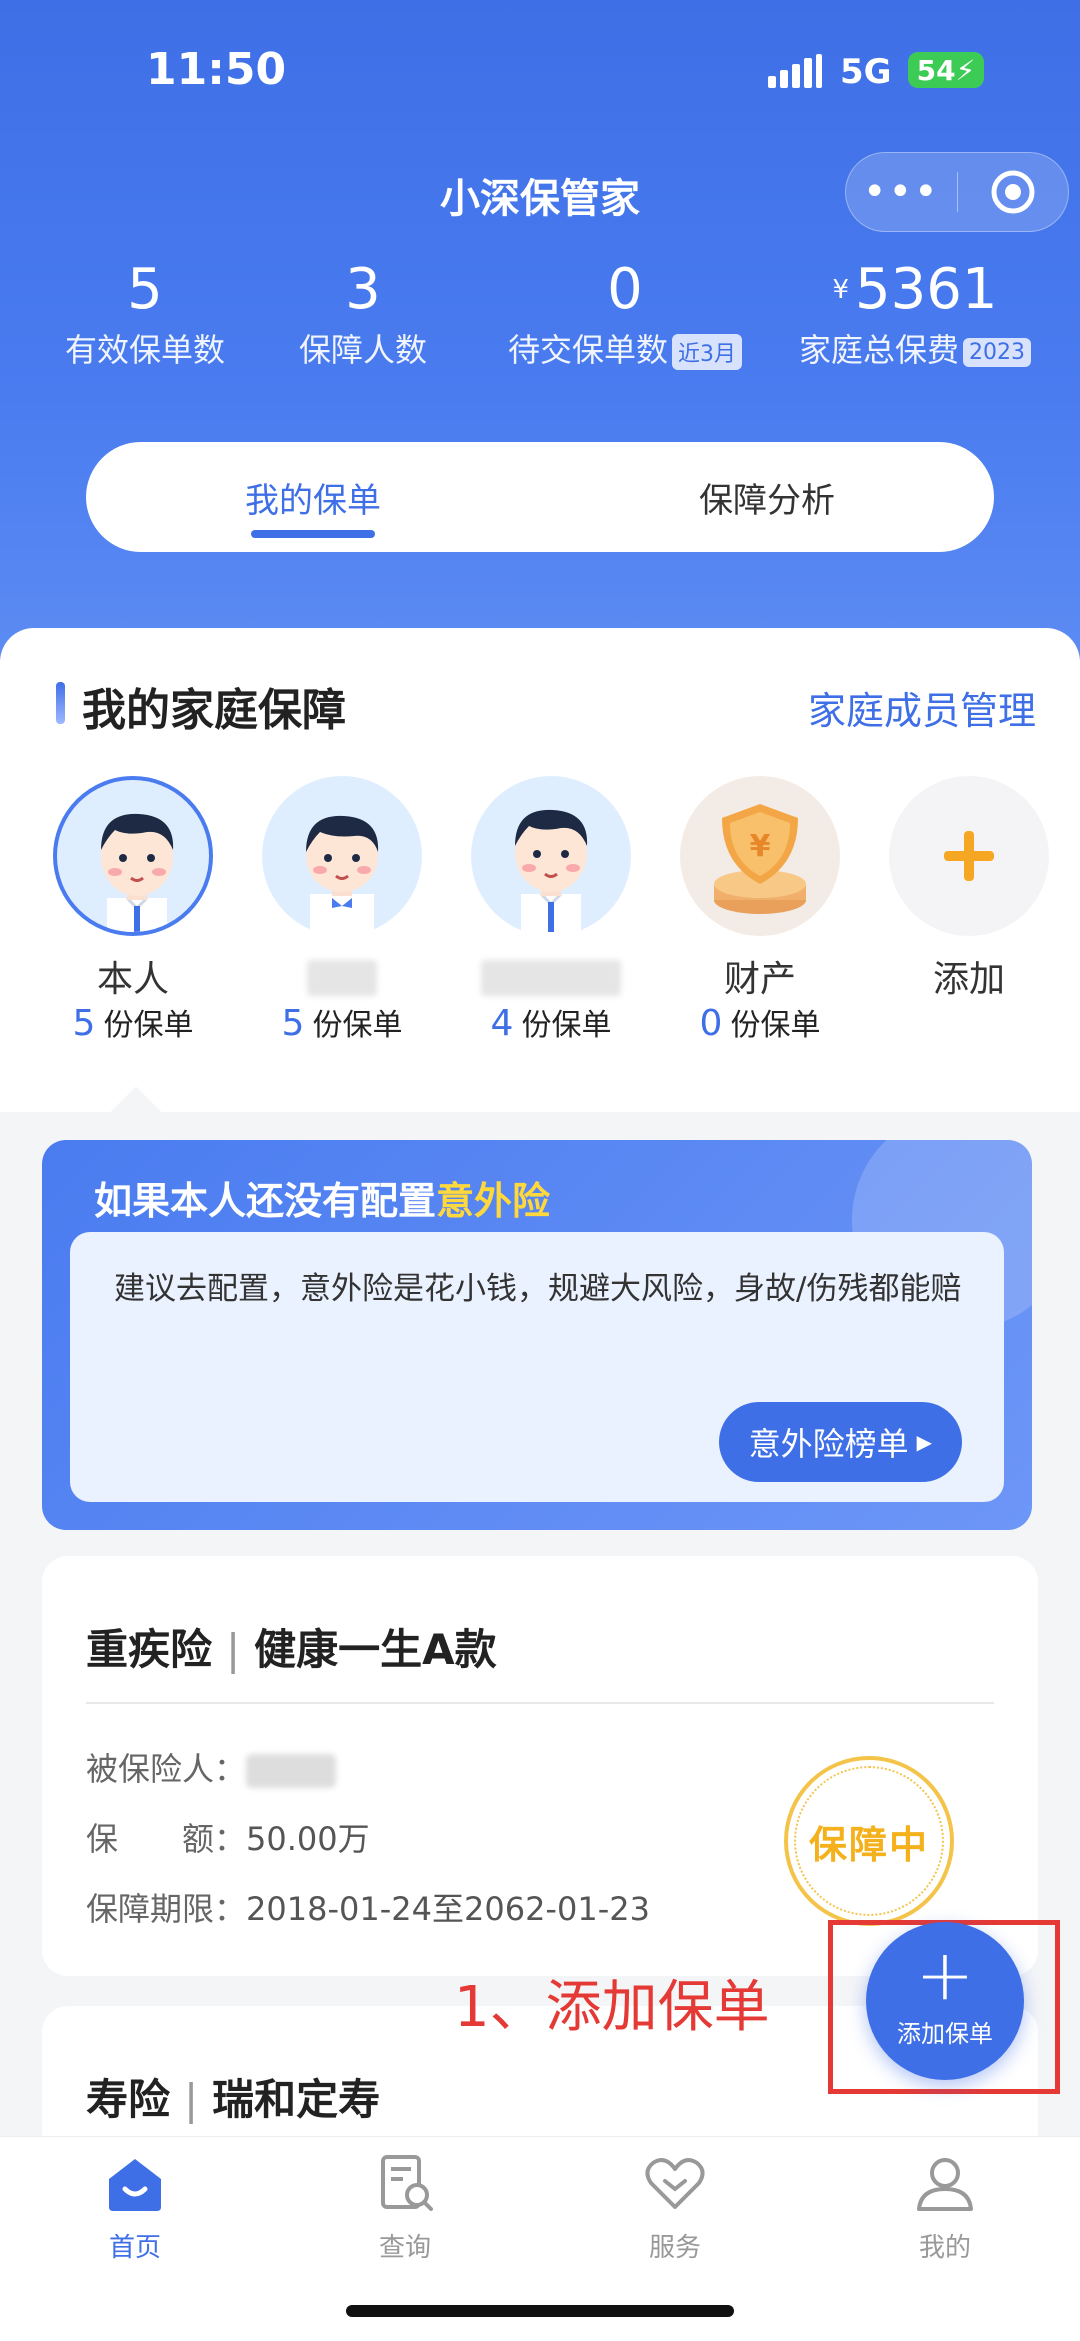 The width and height of the screenshot is (1080, 2341). I want to click on search-doc-icon, so click(407, 2183).